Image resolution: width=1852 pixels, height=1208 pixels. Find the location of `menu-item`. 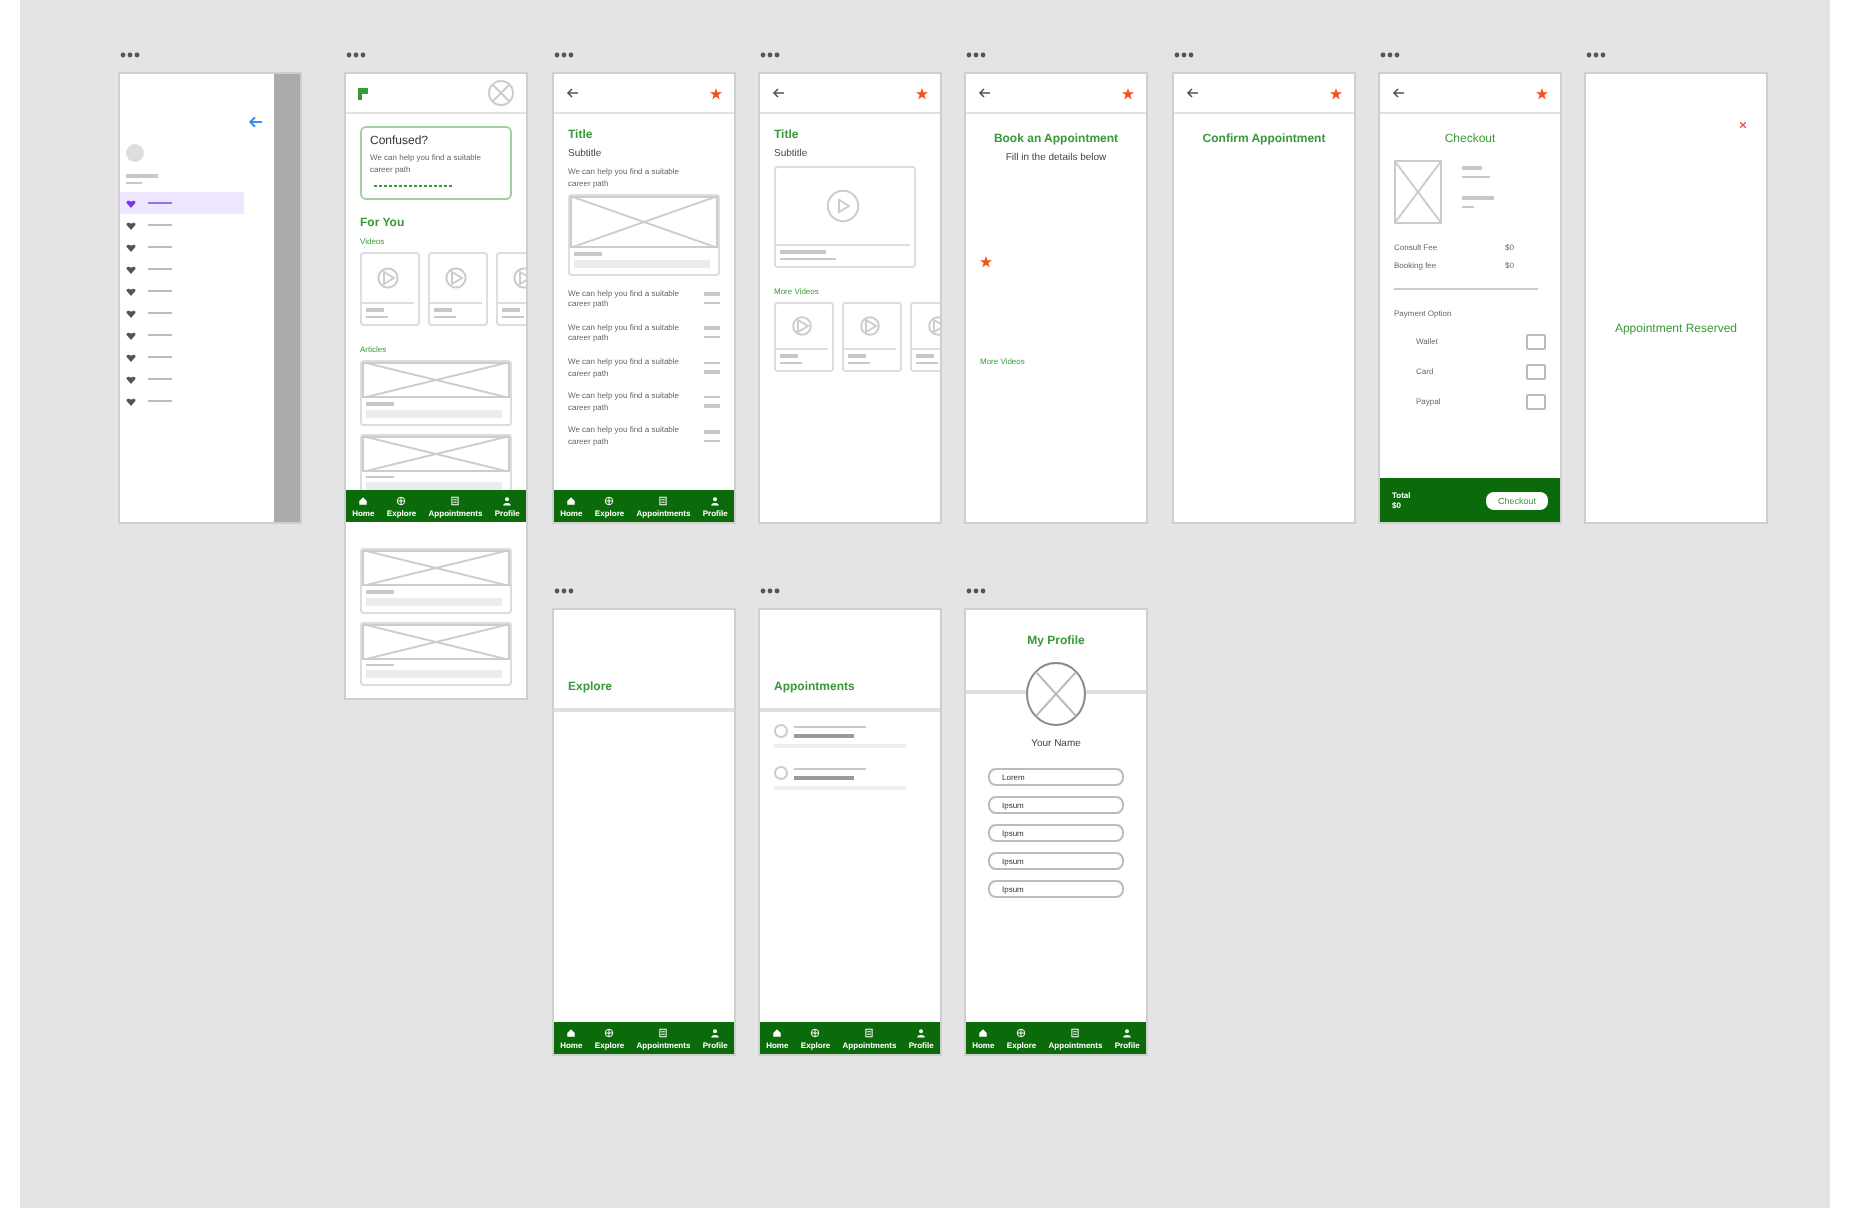

menu-item is located at coordinates (182, 203).